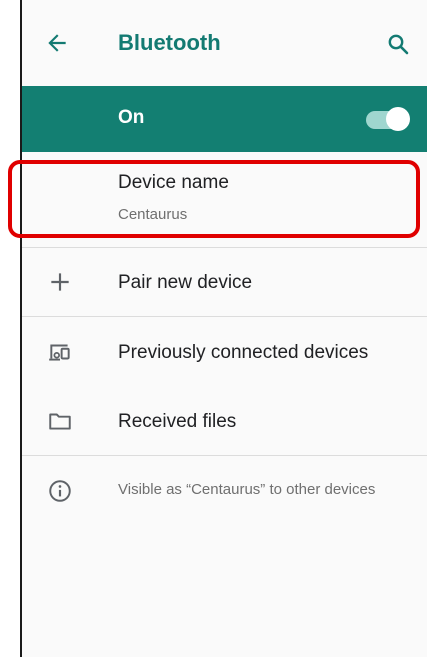 This screenshot has width=427, height=657. Describe the element at coordinates (224, 43) in the screenshot. I see `app-bar: Bluetooth` at that location.